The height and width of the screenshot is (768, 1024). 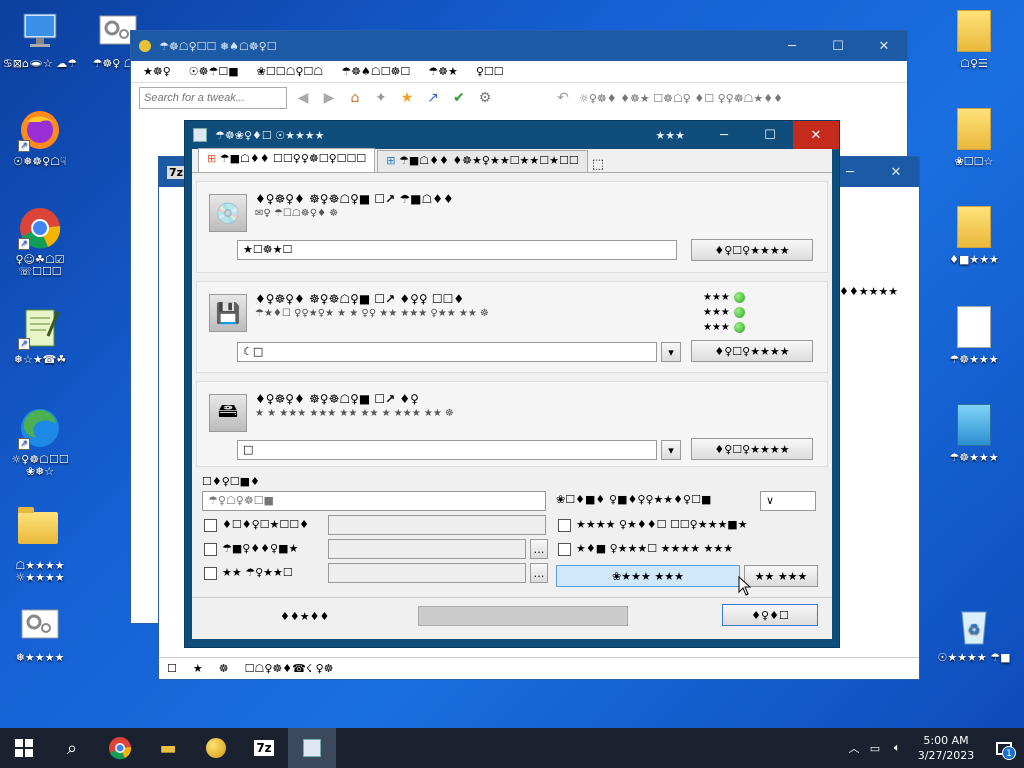 I want to click on volume-icon: 🔈︎, so click(x=897, y=748).